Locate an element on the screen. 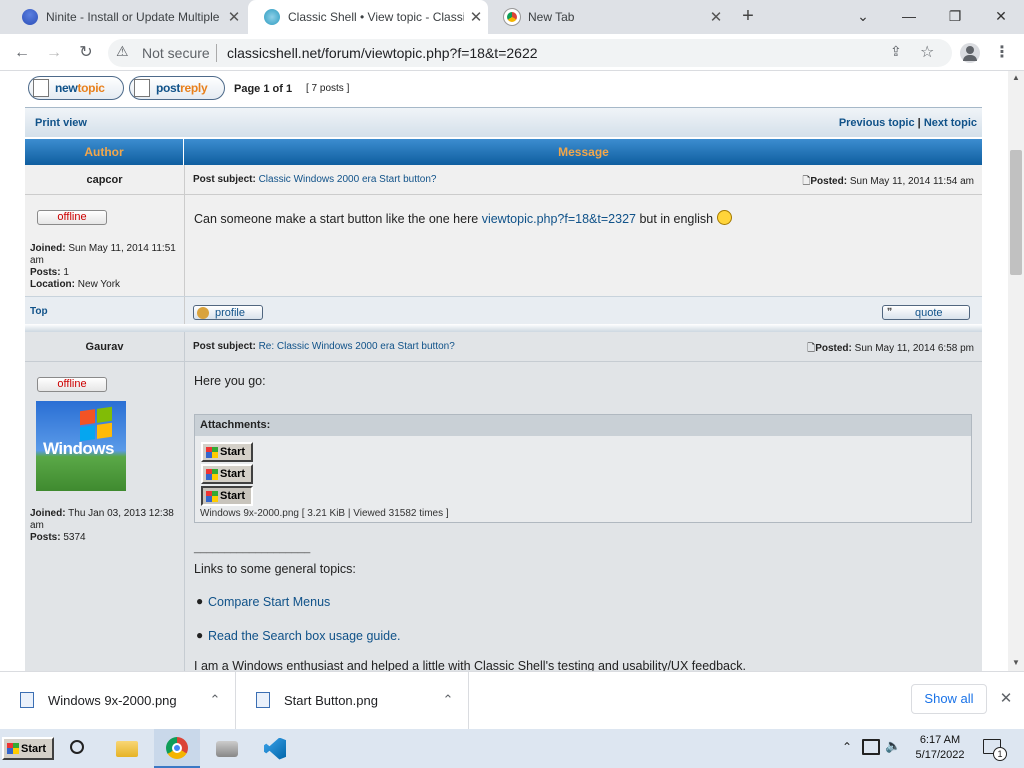 The width and height of the screenshot is (1024, 768). search-icon is located at coordinates (79, 748).